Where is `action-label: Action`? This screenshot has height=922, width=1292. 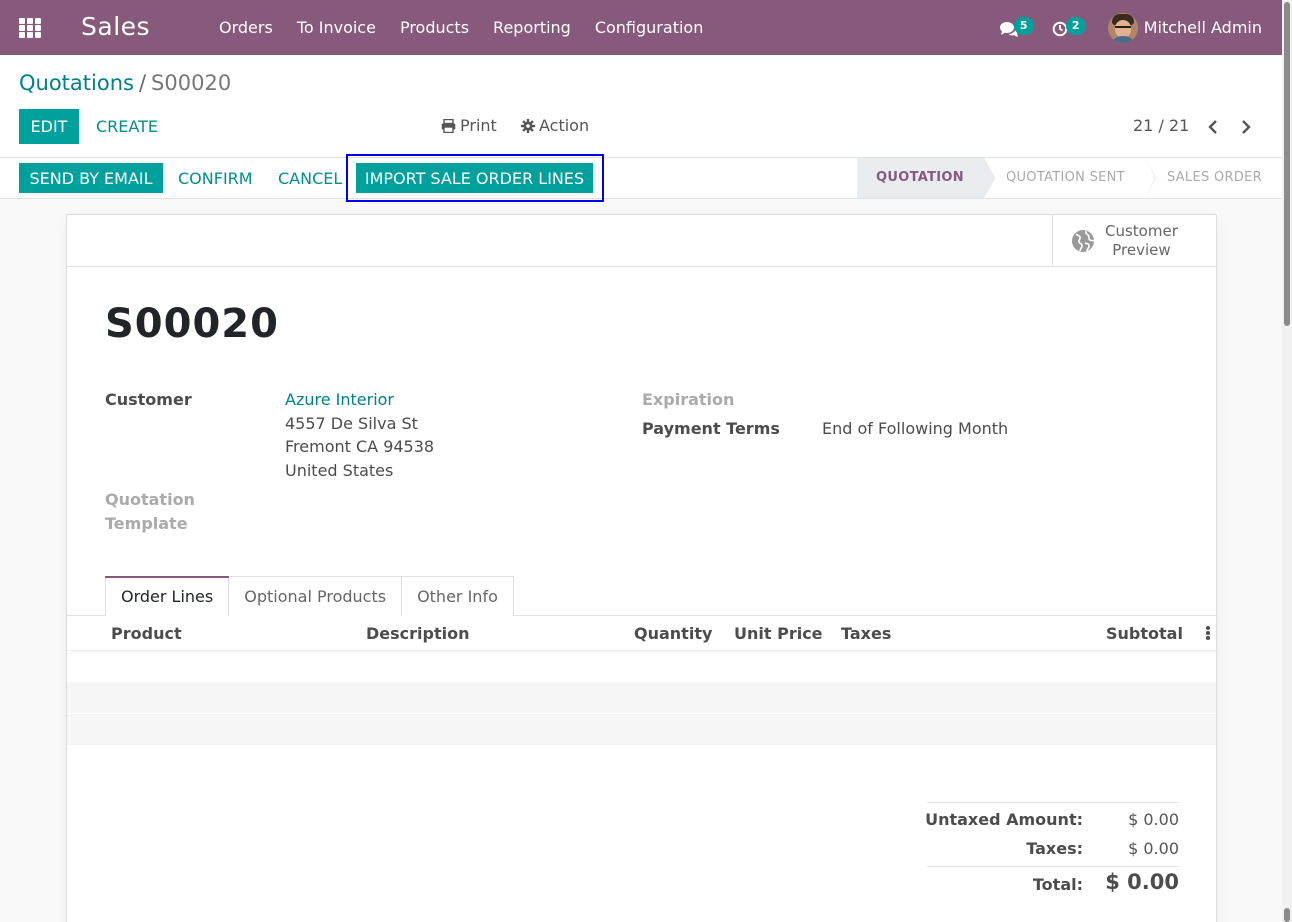 action-label: Action is located at coordinates (564, 125).